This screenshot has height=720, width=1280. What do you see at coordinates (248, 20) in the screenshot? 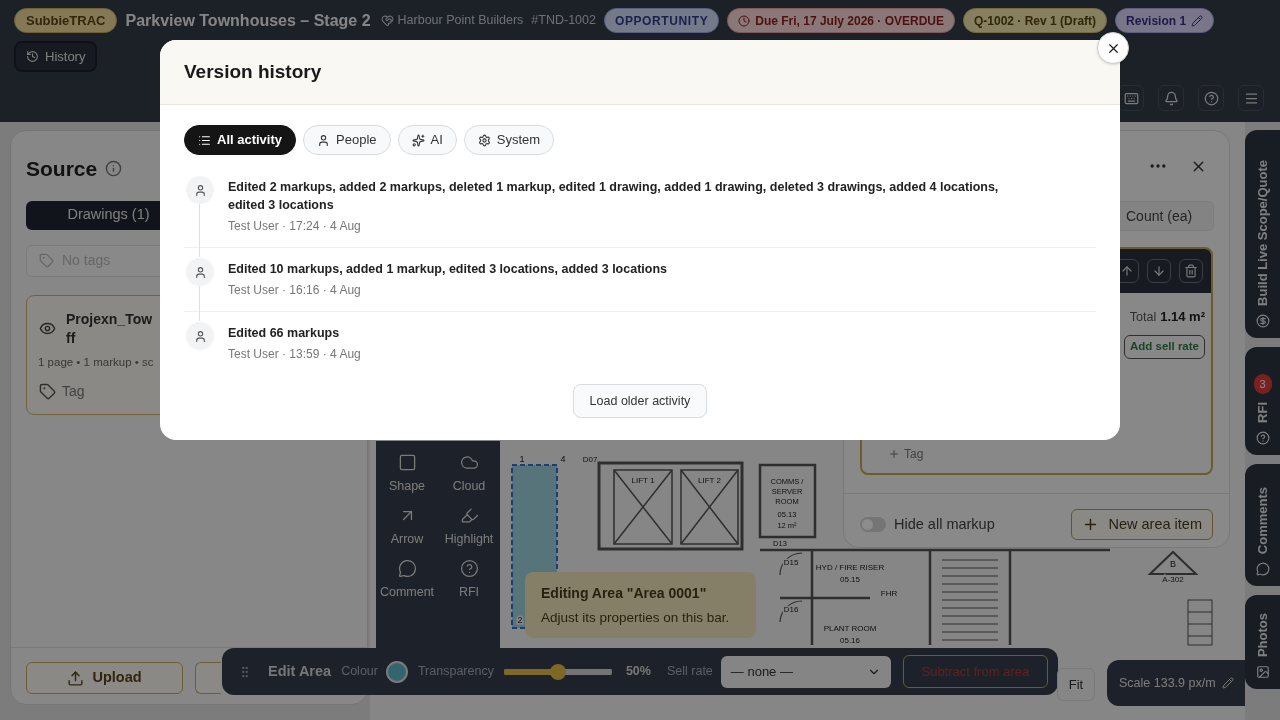
I see `project-title: Parkview Townhouses – Stage 2` at bounding box center [248, 20].